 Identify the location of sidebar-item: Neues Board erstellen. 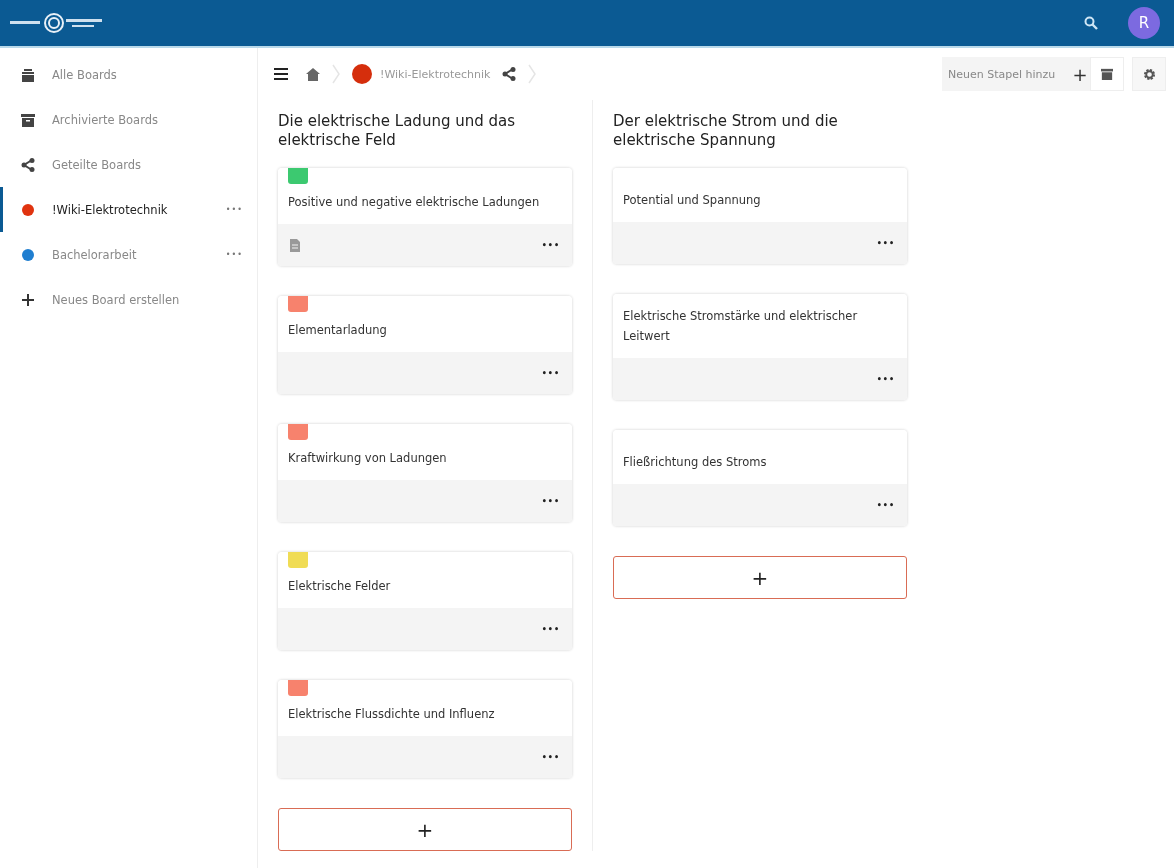
(128, 299).